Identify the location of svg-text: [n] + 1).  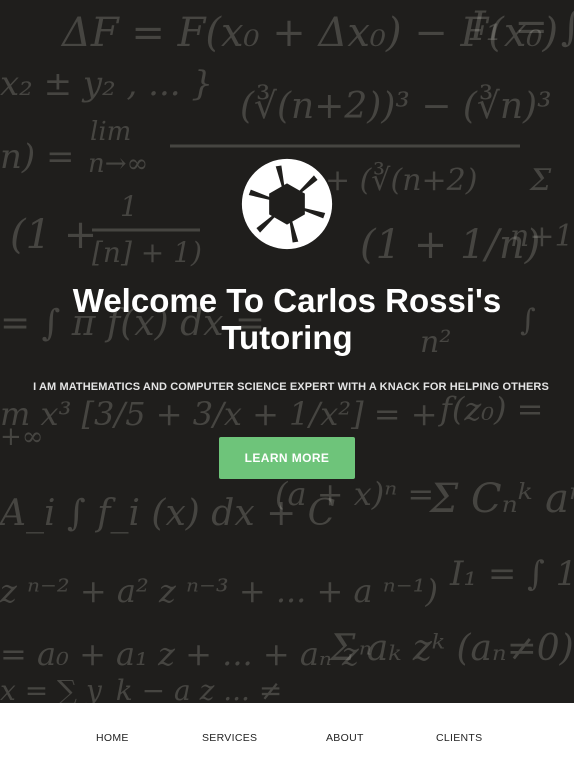
(147, 252).